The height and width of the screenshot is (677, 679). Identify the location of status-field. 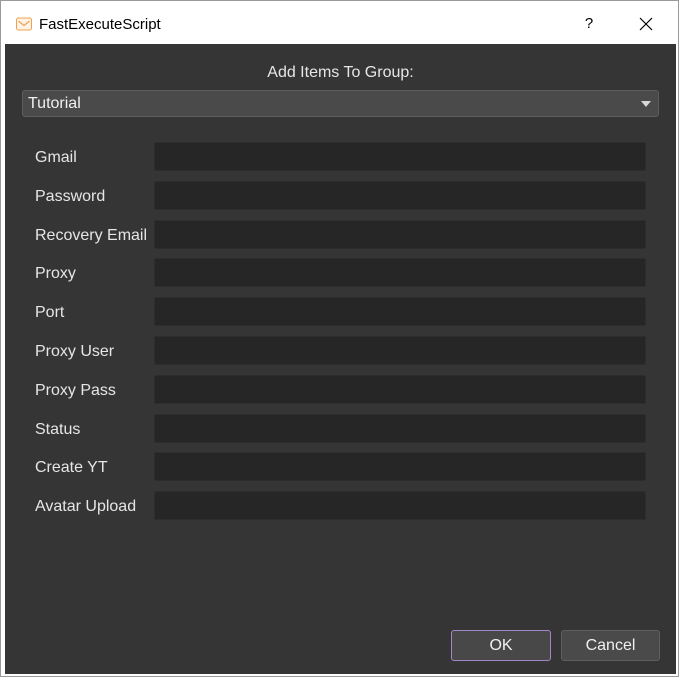
(400, 428).